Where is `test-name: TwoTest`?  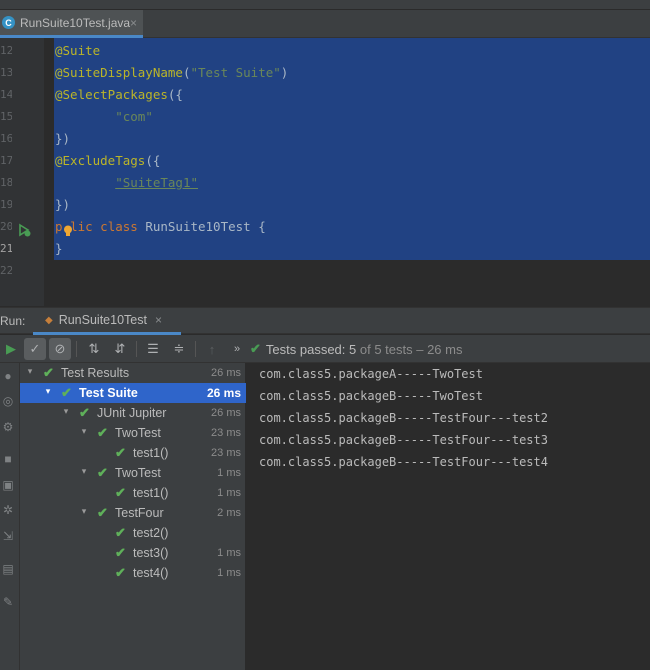 test-name: TwoTest is located at coordinates (138, 473).